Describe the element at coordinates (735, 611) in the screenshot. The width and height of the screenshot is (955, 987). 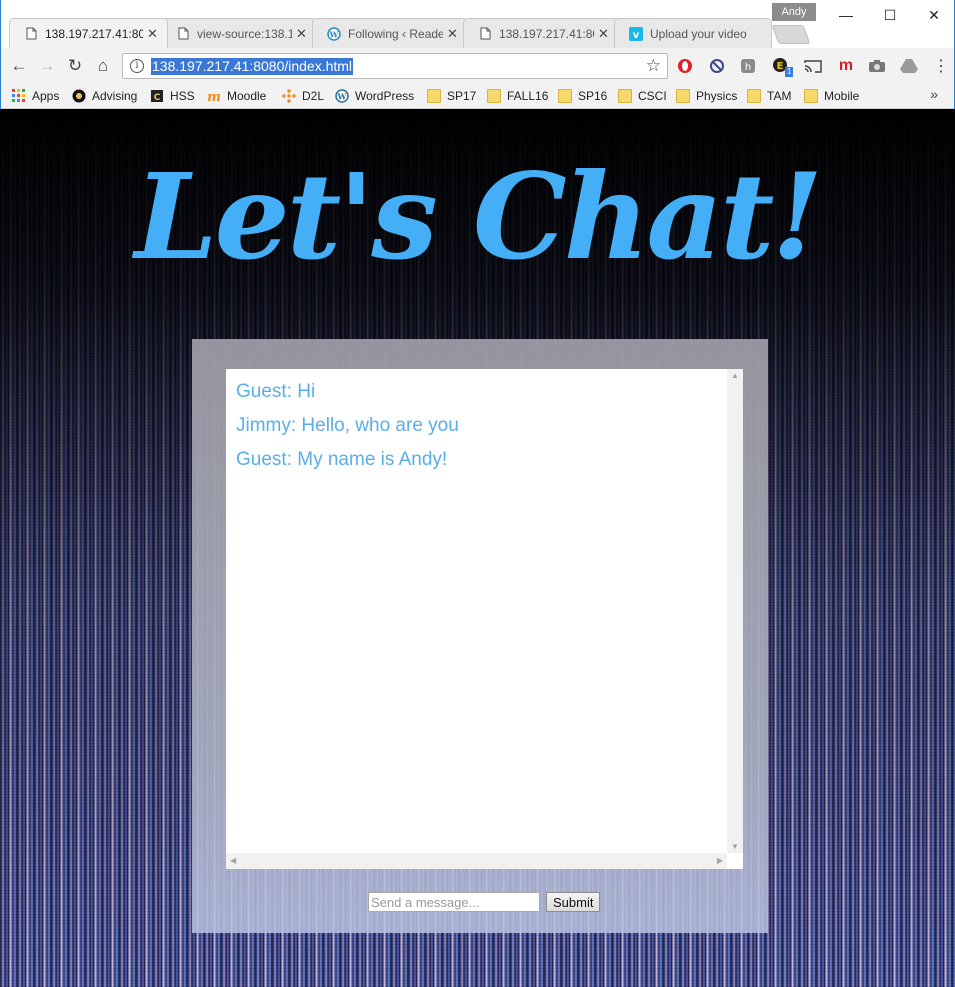
I see `vertical-scrollbar: ▲ ▼` at that location.